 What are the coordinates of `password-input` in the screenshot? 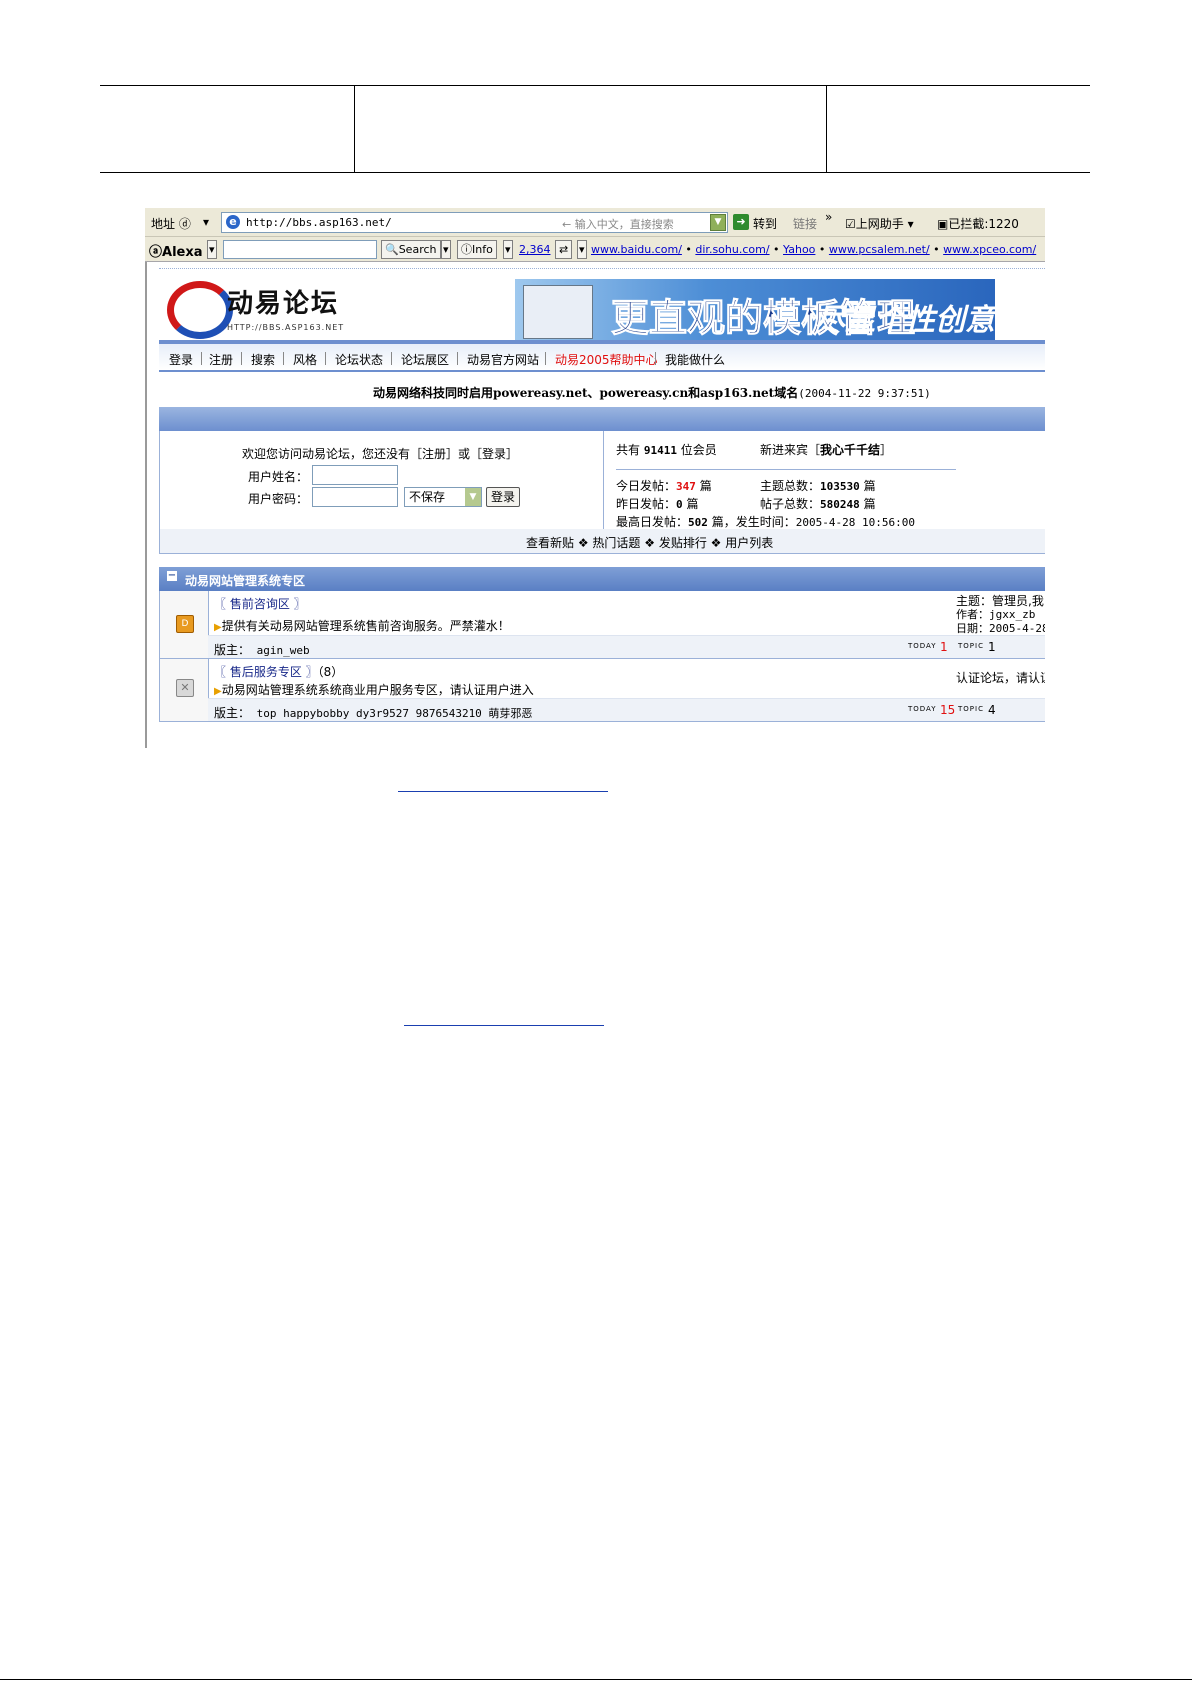 It's located at (355, 497).